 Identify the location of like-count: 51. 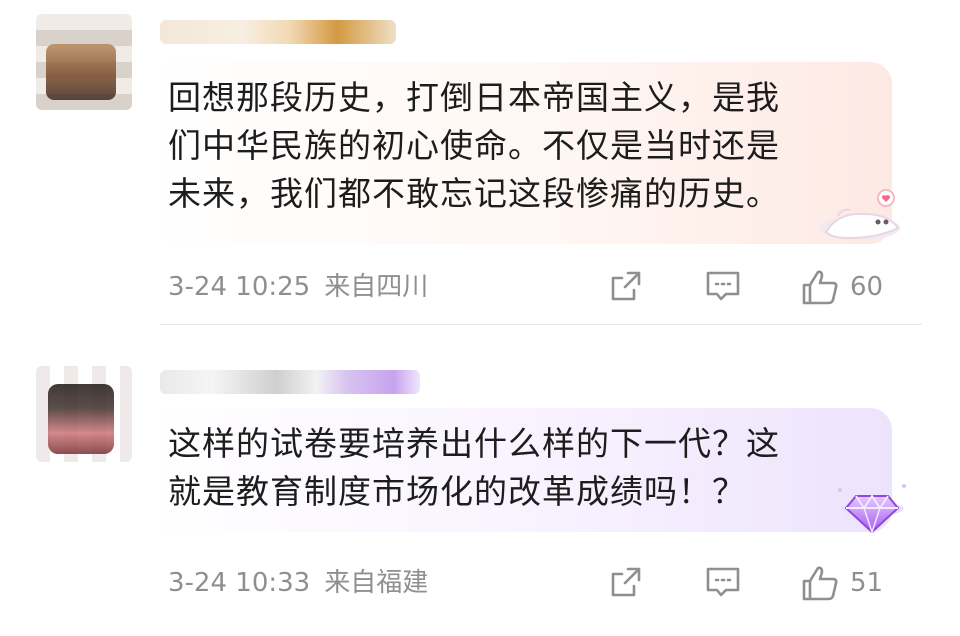
(867, 583).